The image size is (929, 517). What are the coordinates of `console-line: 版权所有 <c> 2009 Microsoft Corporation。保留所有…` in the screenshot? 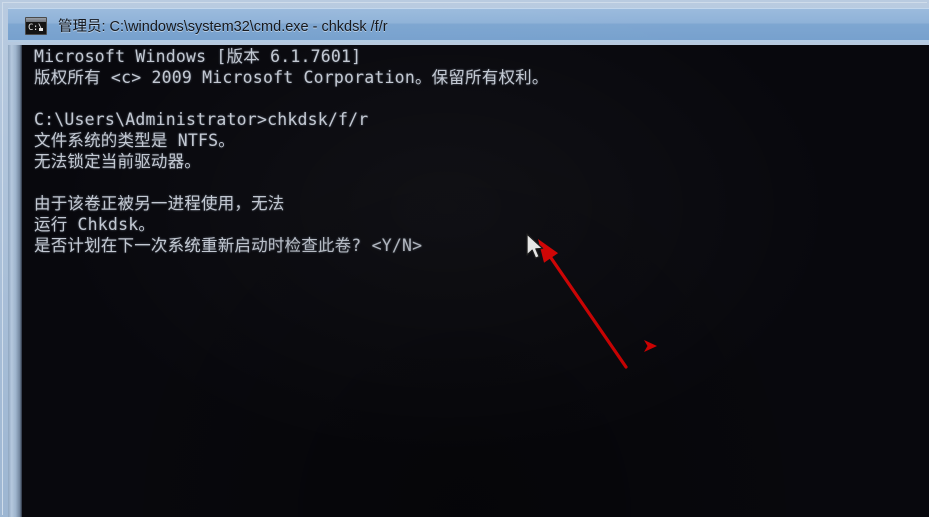 It's located at (291, 77).